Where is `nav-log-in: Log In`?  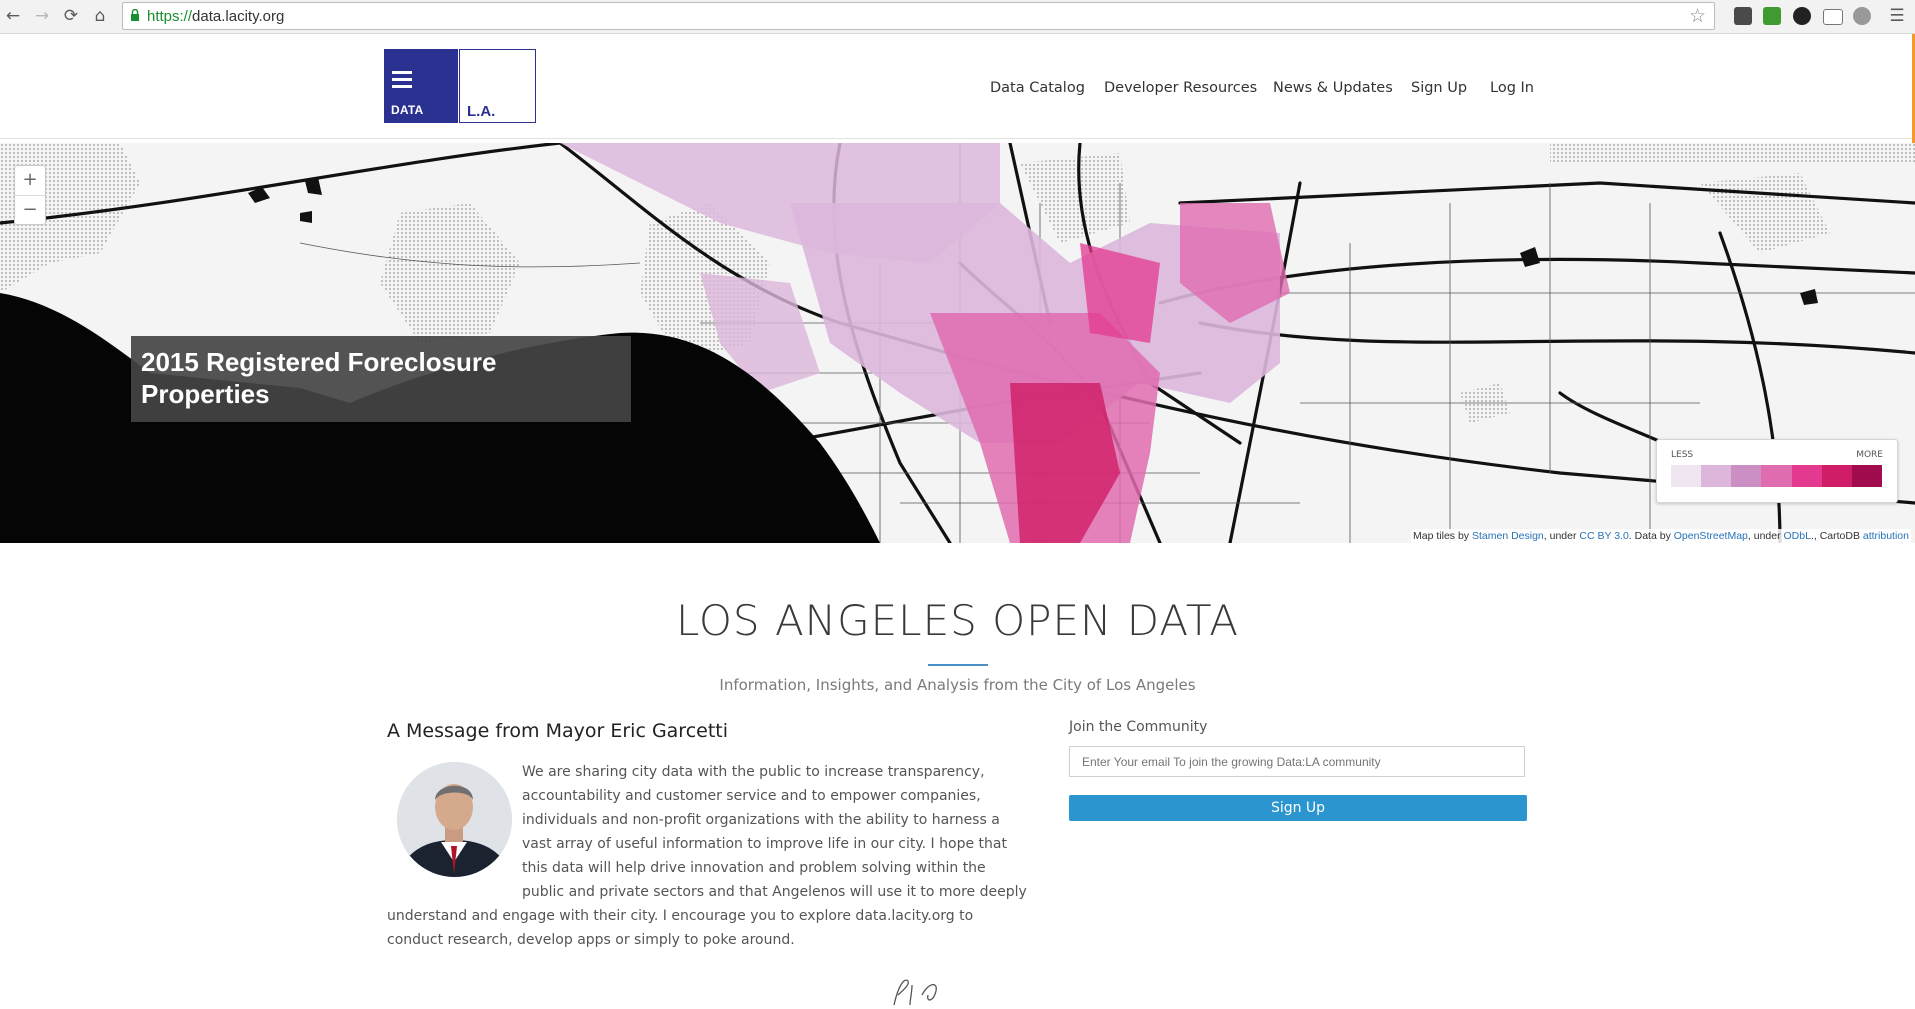
nav-log-in: Log In is located at coordinates (1512, 88).